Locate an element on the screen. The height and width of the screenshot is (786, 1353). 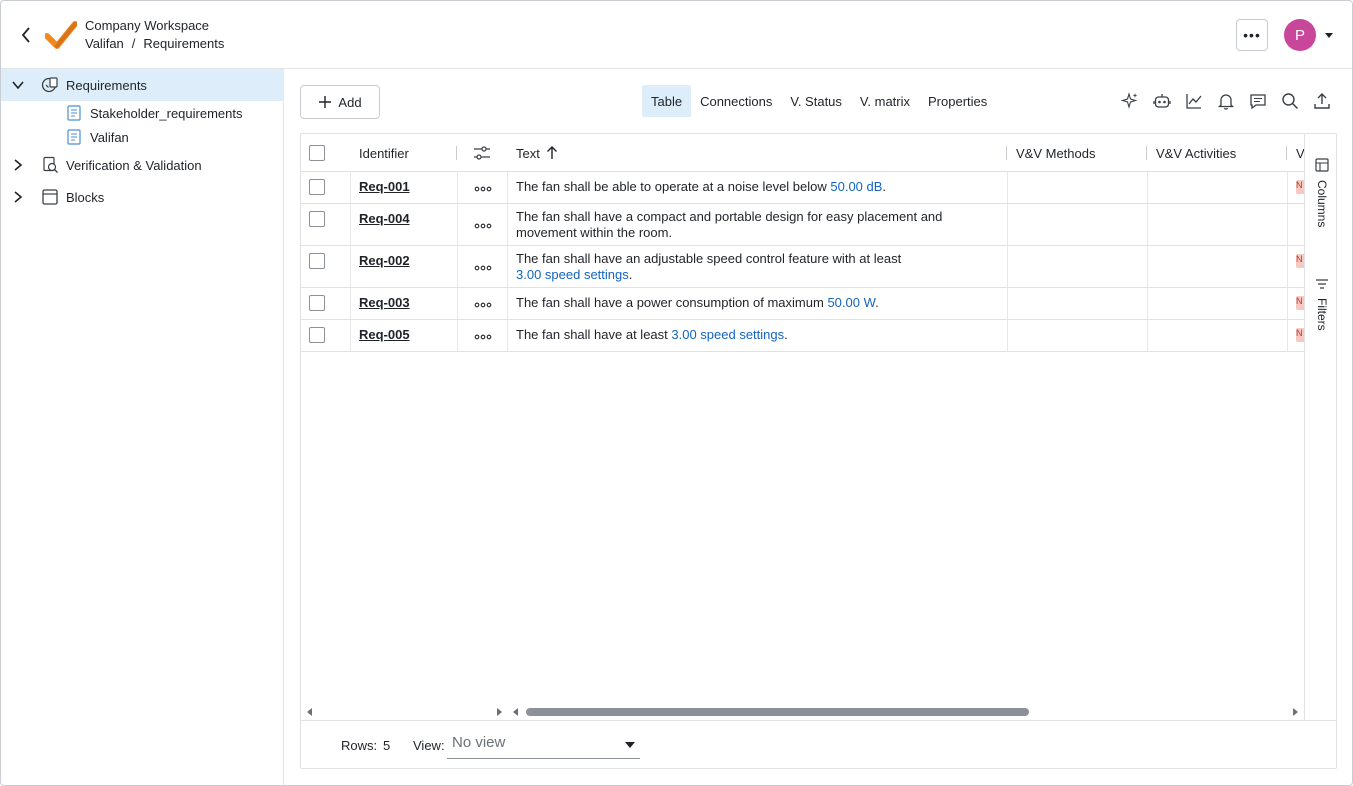
workspace-title: Company Workspace is located at coordinates (147, 25).